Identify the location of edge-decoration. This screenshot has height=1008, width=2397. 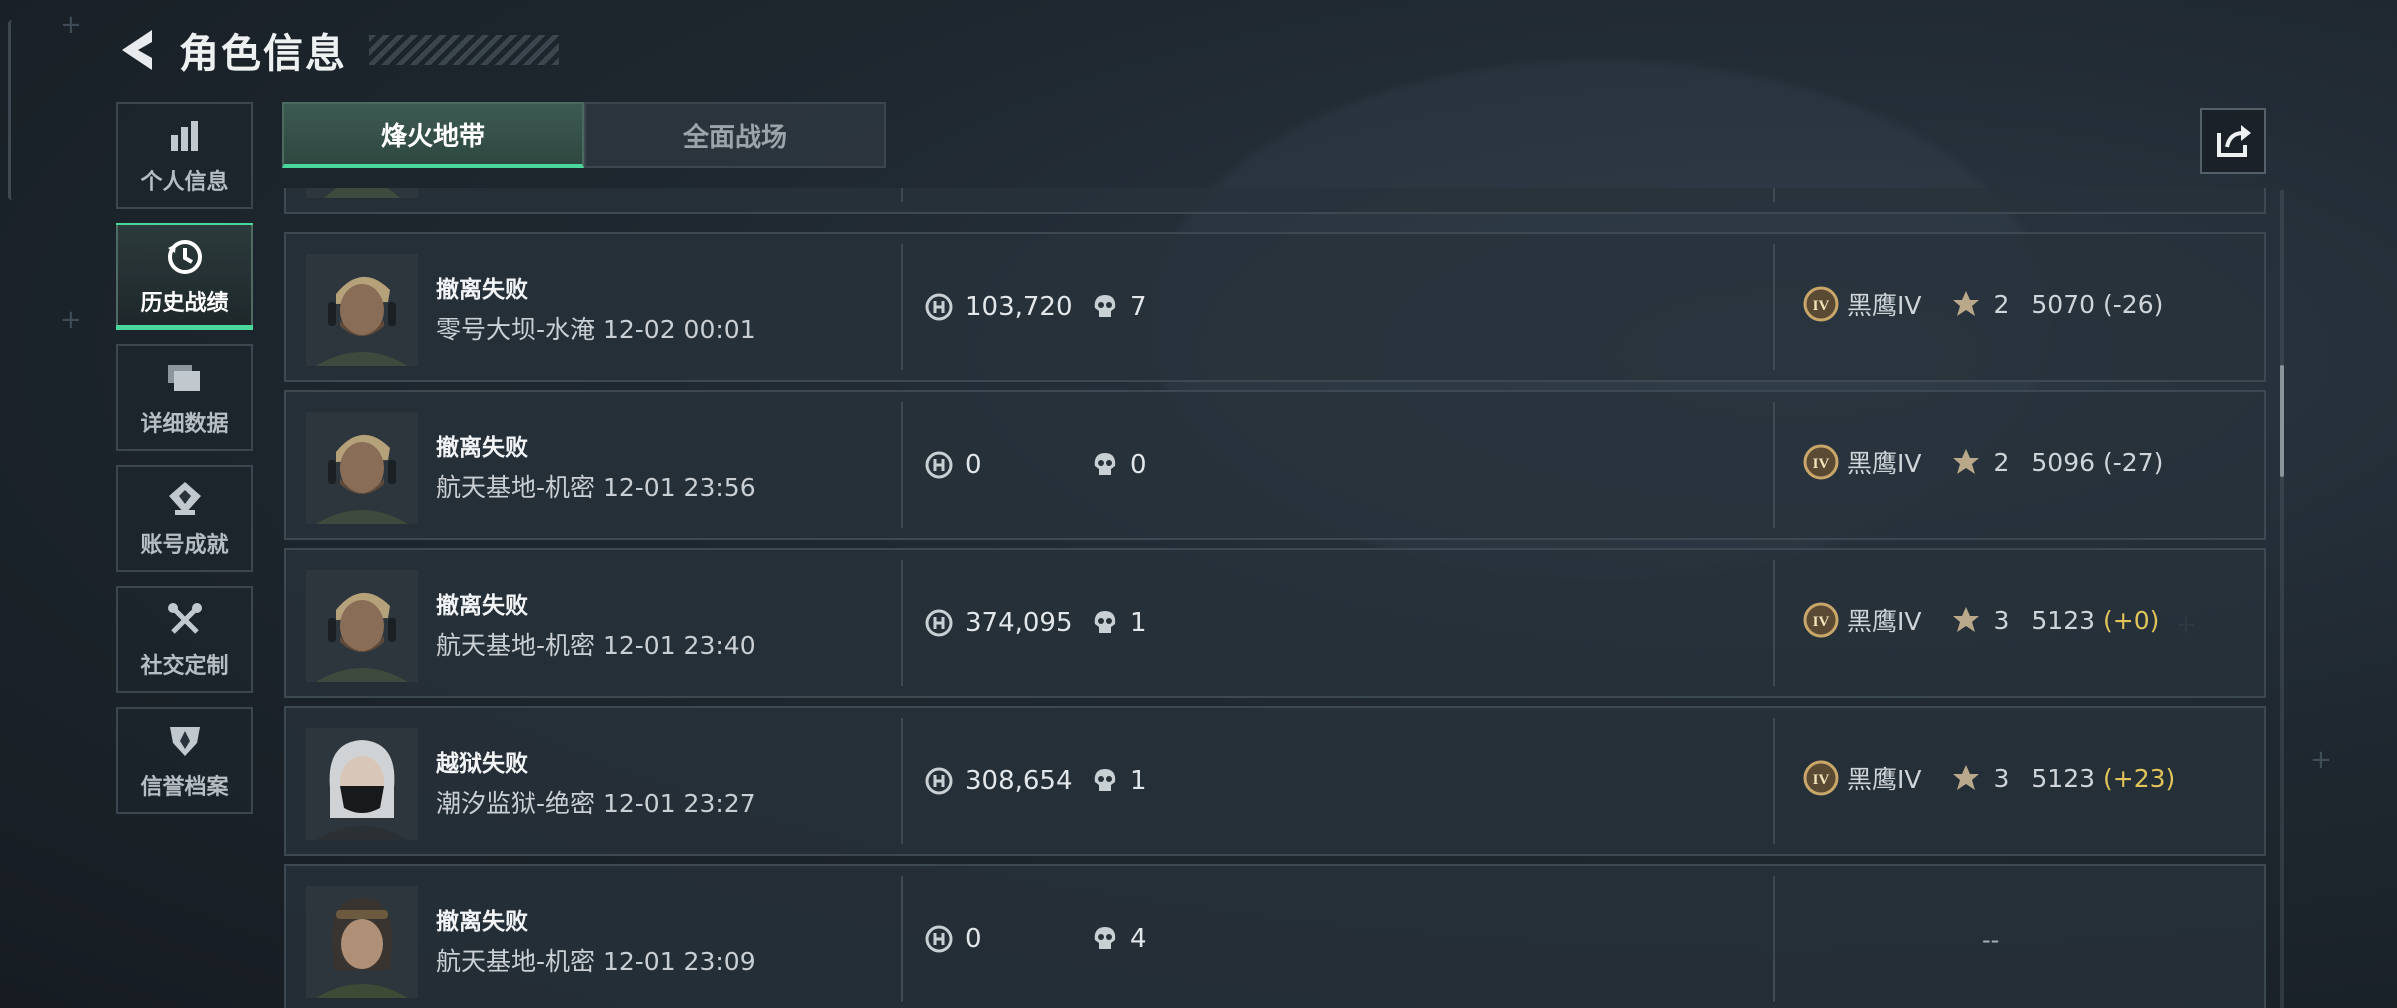
(10, 110).